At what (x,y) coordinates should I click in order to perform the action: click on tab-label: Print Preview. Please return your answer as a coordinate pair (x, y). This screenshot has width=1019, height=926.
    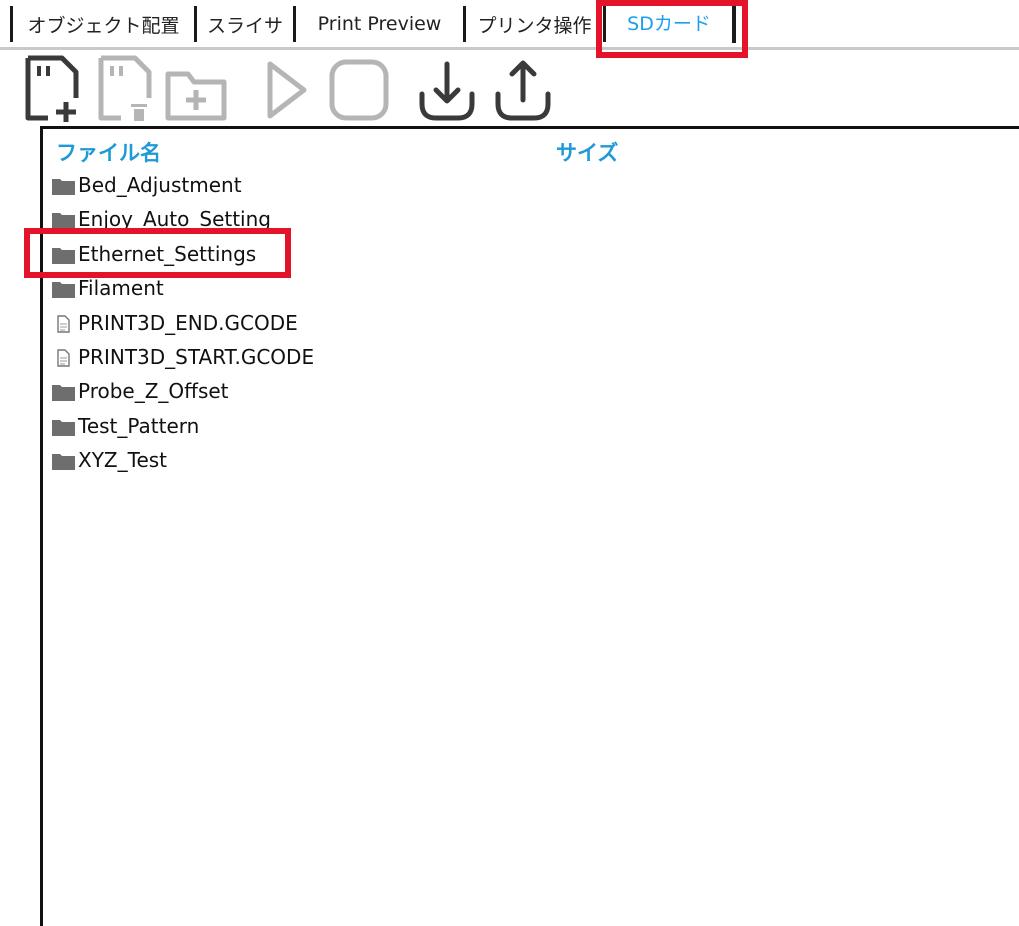
    Looking at the image, I should click on (379, 24).